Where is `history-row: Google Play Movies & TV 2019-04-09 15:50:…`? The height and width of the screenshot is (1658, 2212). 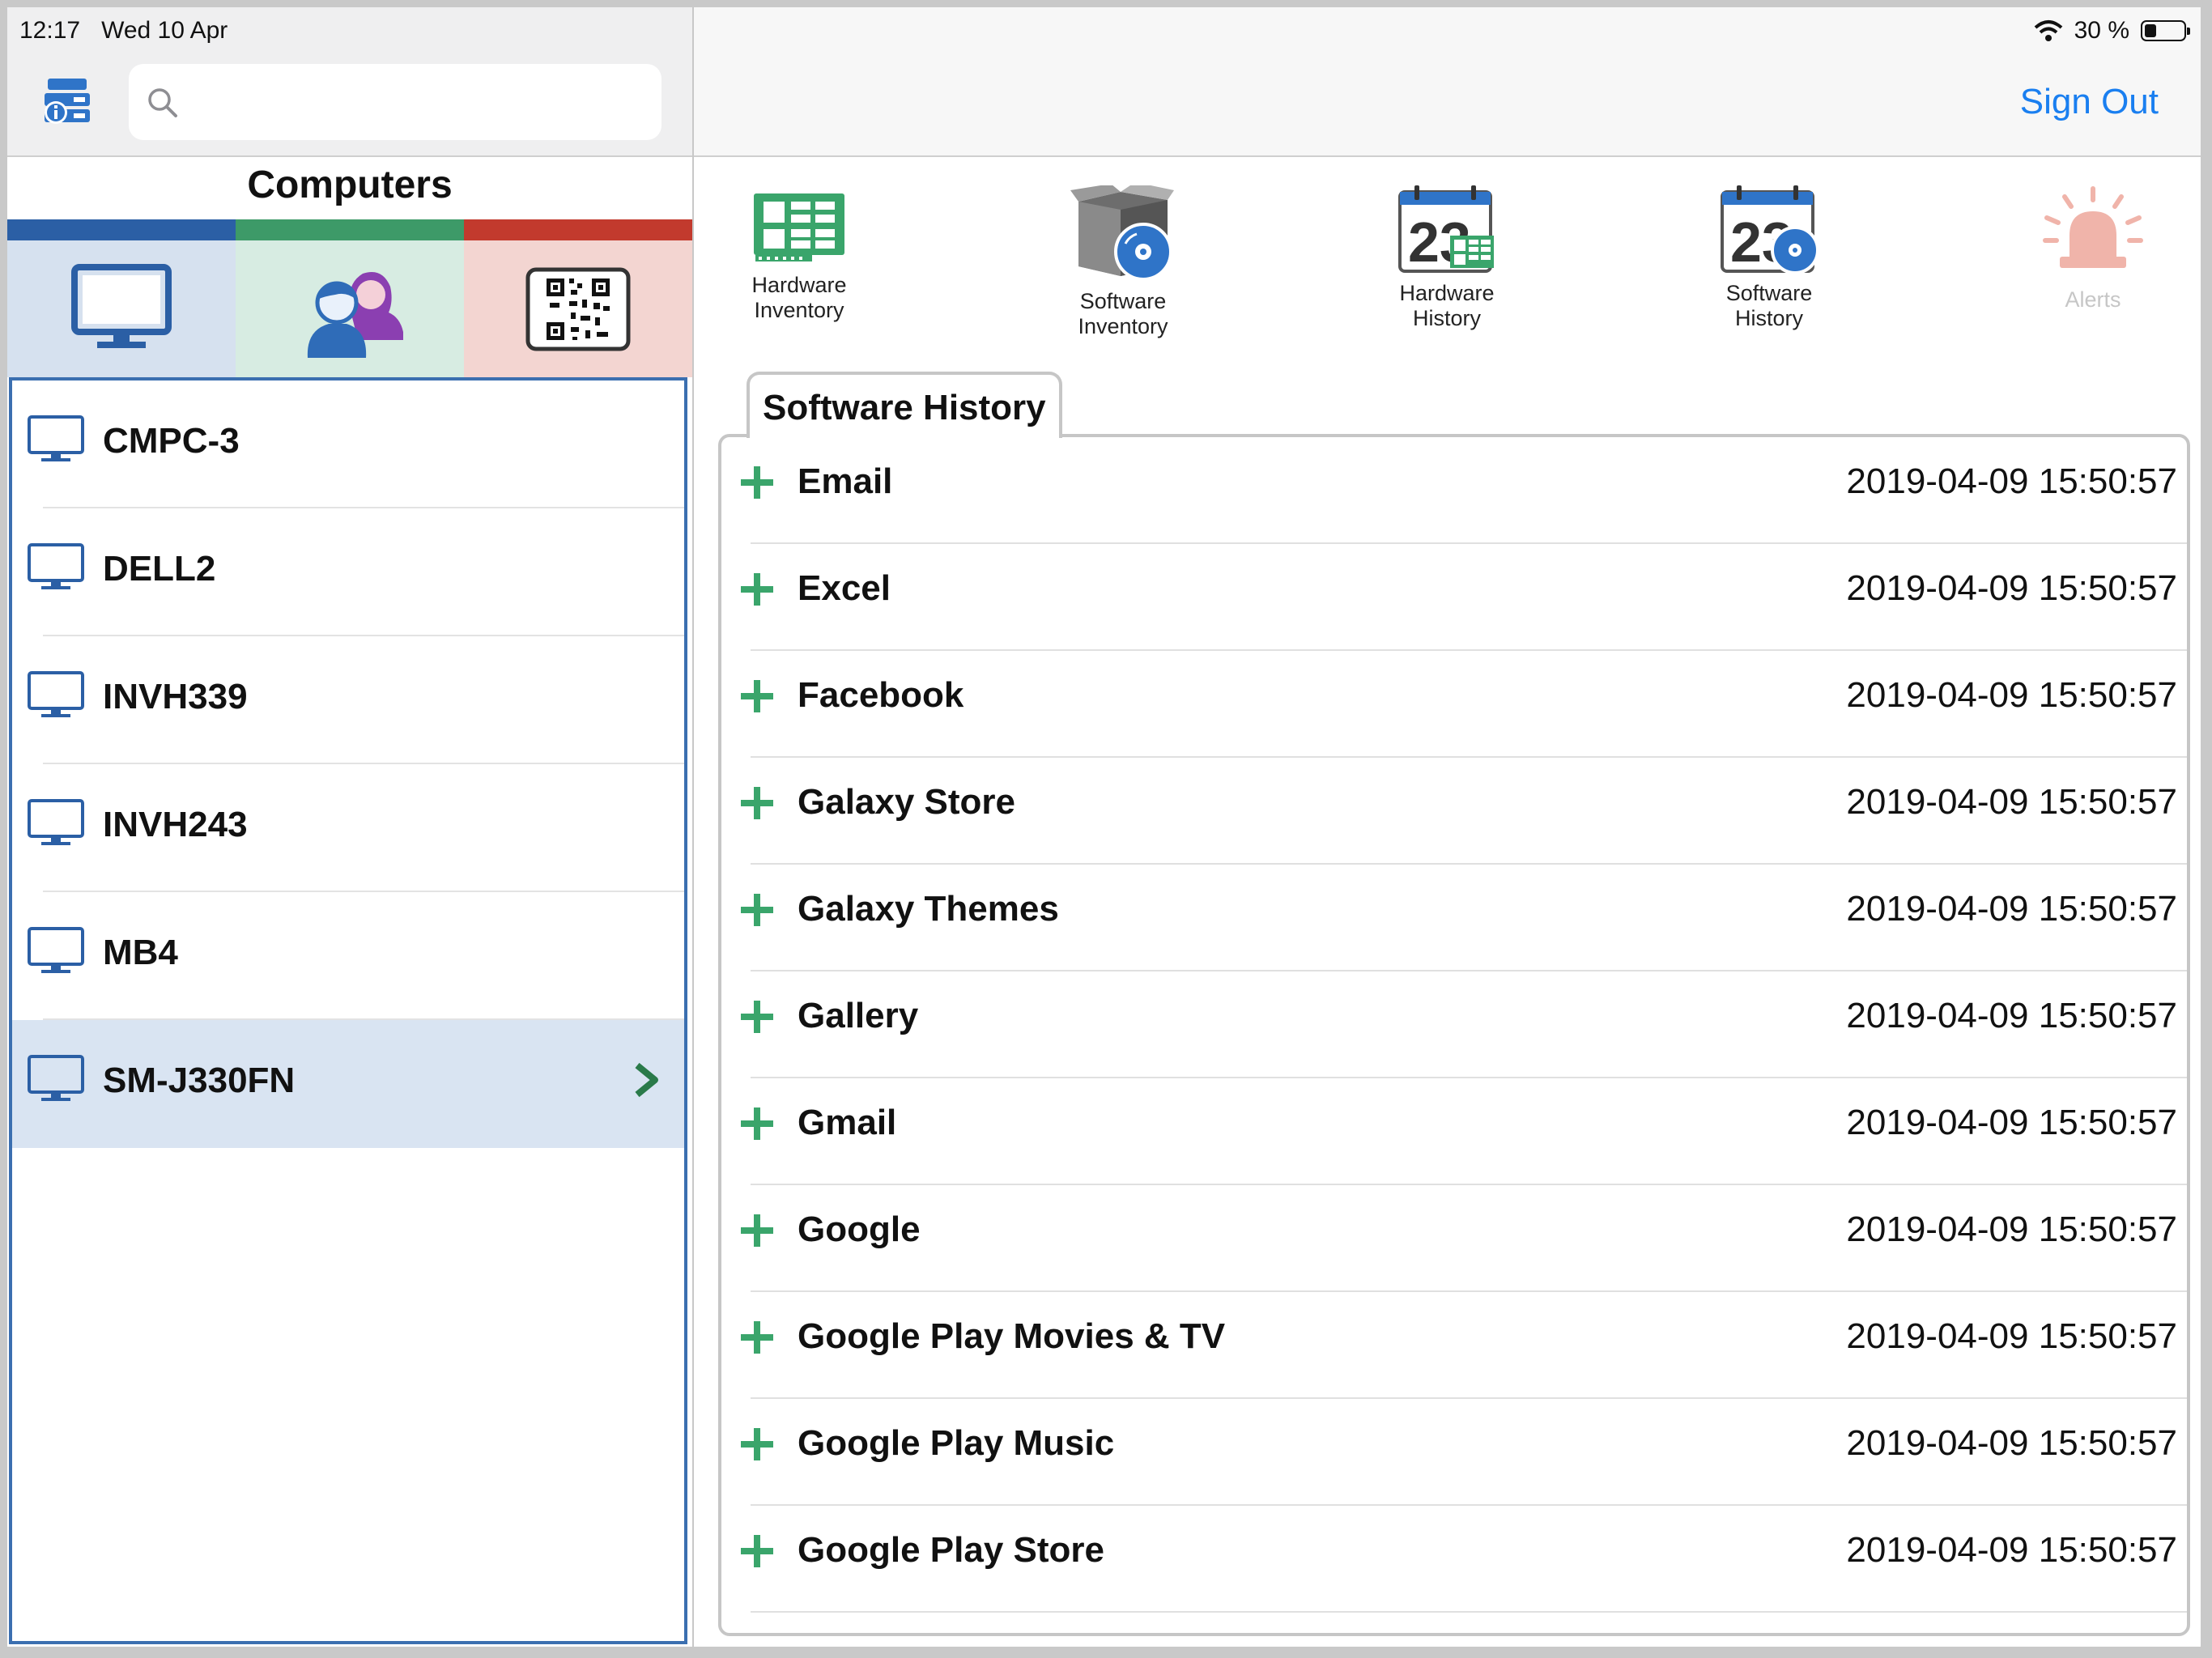 history-row: Google Play Movies & TV 2019-04-09 15:50:… is located at coordinates (1454, 1345).